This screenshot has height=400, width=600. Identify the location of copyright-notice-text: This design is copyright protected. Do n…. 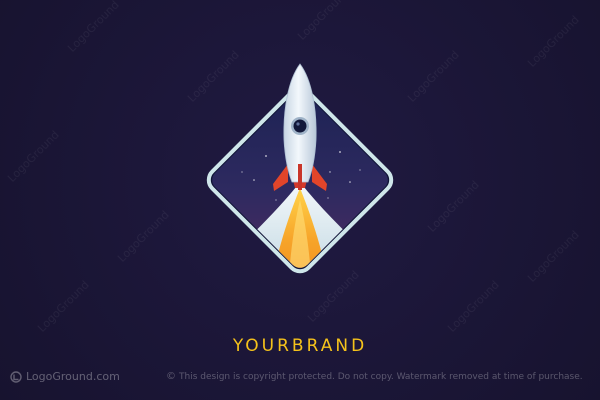
(381, 377).